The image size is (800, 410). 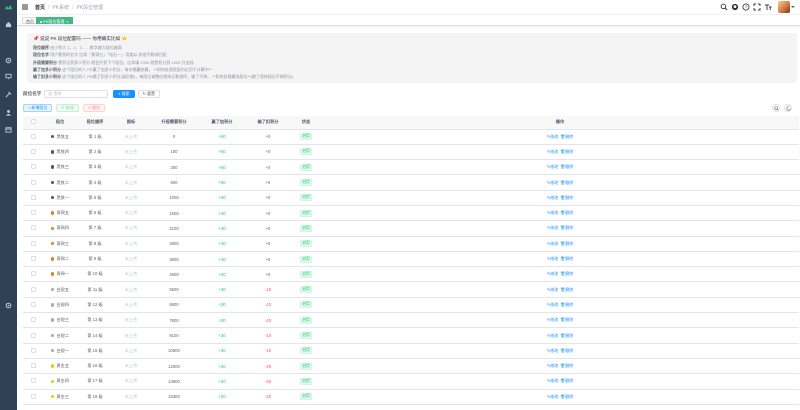 What do you see at coordinates (411, 305) in the screenshot?
I see `table-row: 白银四 第 12 级未上传 6600 +30 -10 启用 ✎修改 🗑删除` at bounding box center [411, 305].